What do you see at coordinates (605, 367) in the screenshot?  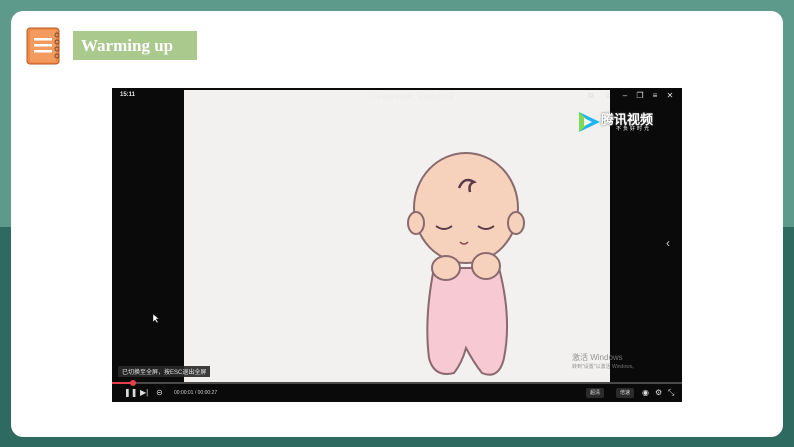 I see `activate-windows-hint: 转到"设置"以激活 Windows。` at bounding box center [605, 367].